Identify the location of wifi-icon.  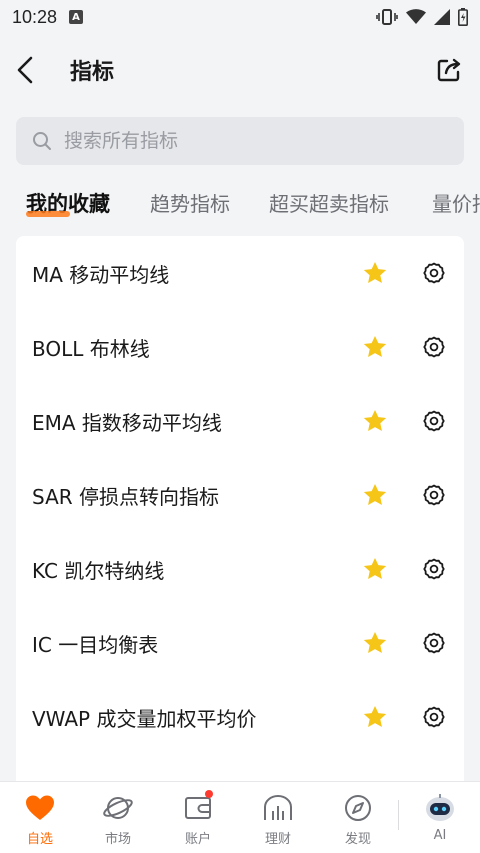
(416, 17).